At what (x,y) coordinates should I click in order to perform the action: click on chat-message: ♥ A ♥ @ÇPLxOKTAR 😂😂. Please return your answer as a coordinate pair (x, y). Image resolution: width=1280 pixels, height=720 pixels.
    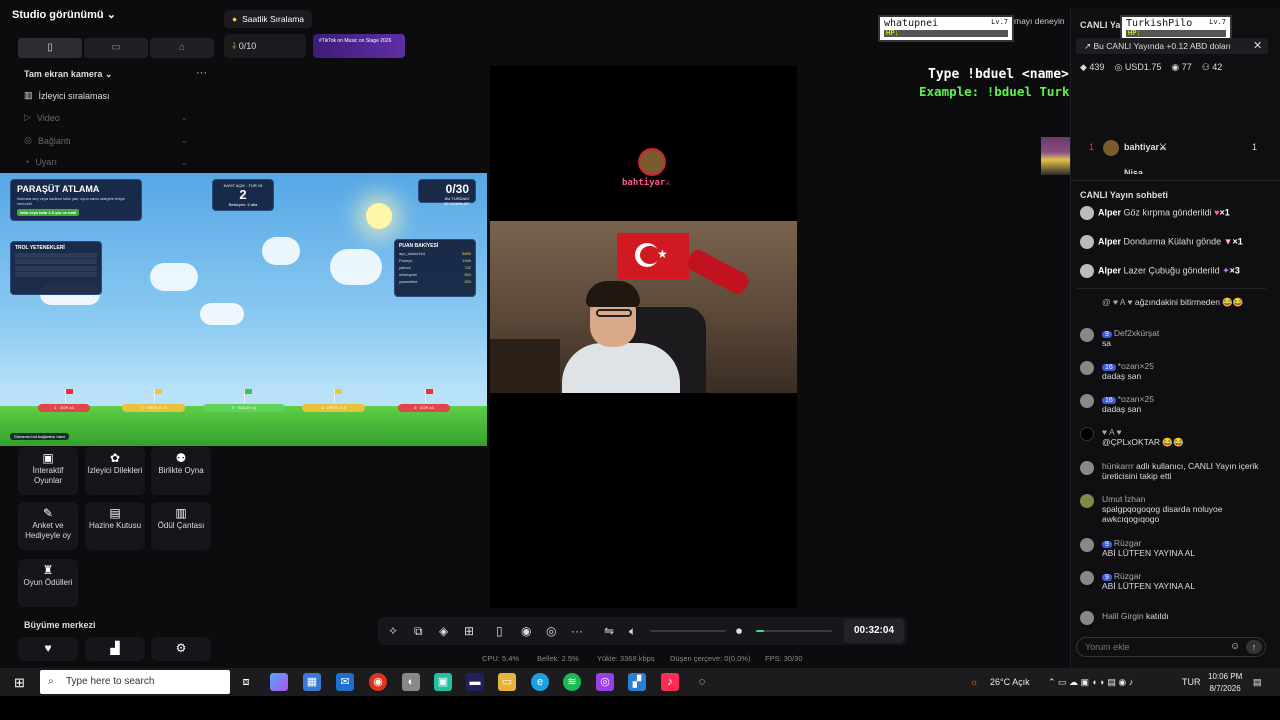
    Looking at the image, I should click on (1170, 437).